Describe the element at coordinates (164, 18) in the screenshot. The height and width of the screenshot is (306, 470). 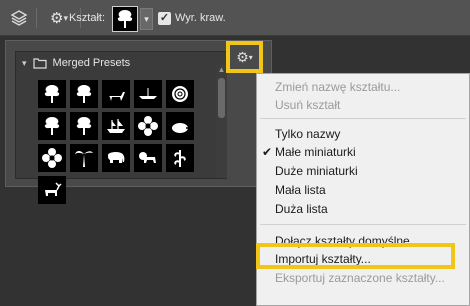
I see `smooth-edges-checkbox: ✓` at that location.